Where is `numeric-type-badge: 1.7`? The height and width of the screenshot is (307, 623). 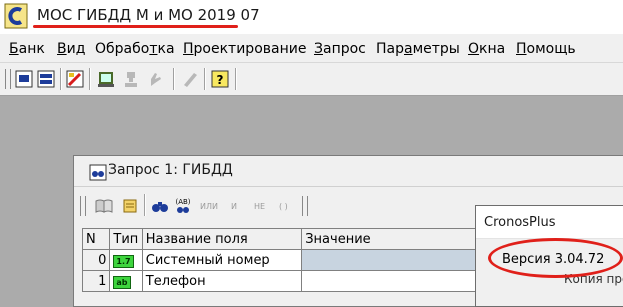 numeric-type-badge: 1.7 is located at coordinates (123, 261).